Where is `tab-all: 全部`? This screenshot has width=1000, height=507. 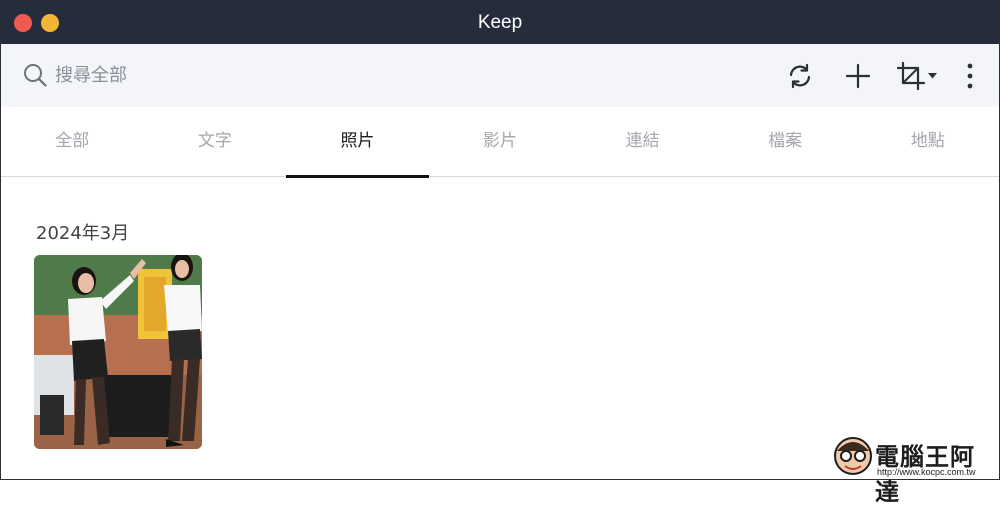
tab-all: 全部 is located at coordinates (72, 141).